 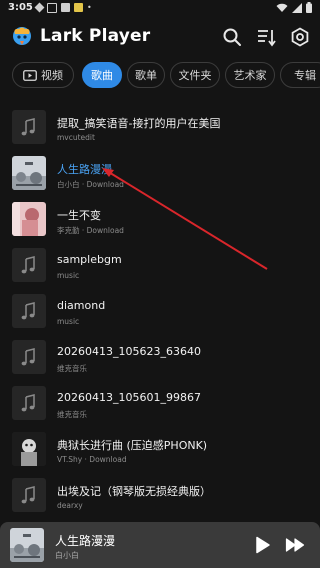 What do you see at coordinates (295, 545) in the screenshot?
I see `next-track-icon` at bounding box center [295, 545].